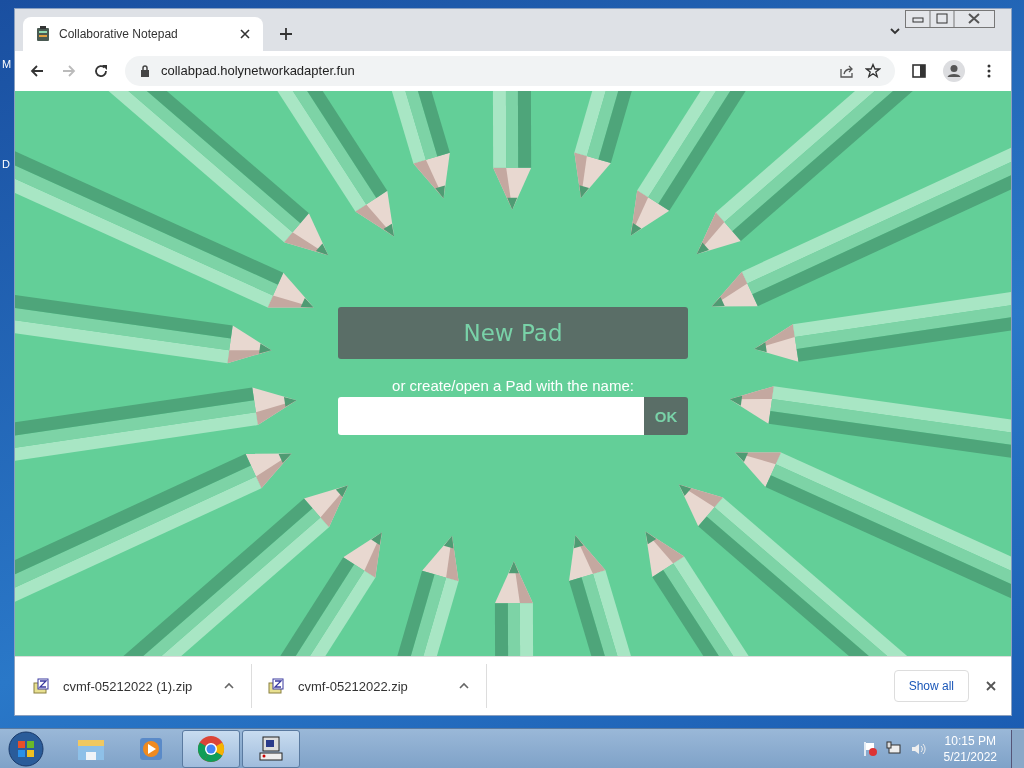  I want to click on new-tab-icon, so click(286, 33).